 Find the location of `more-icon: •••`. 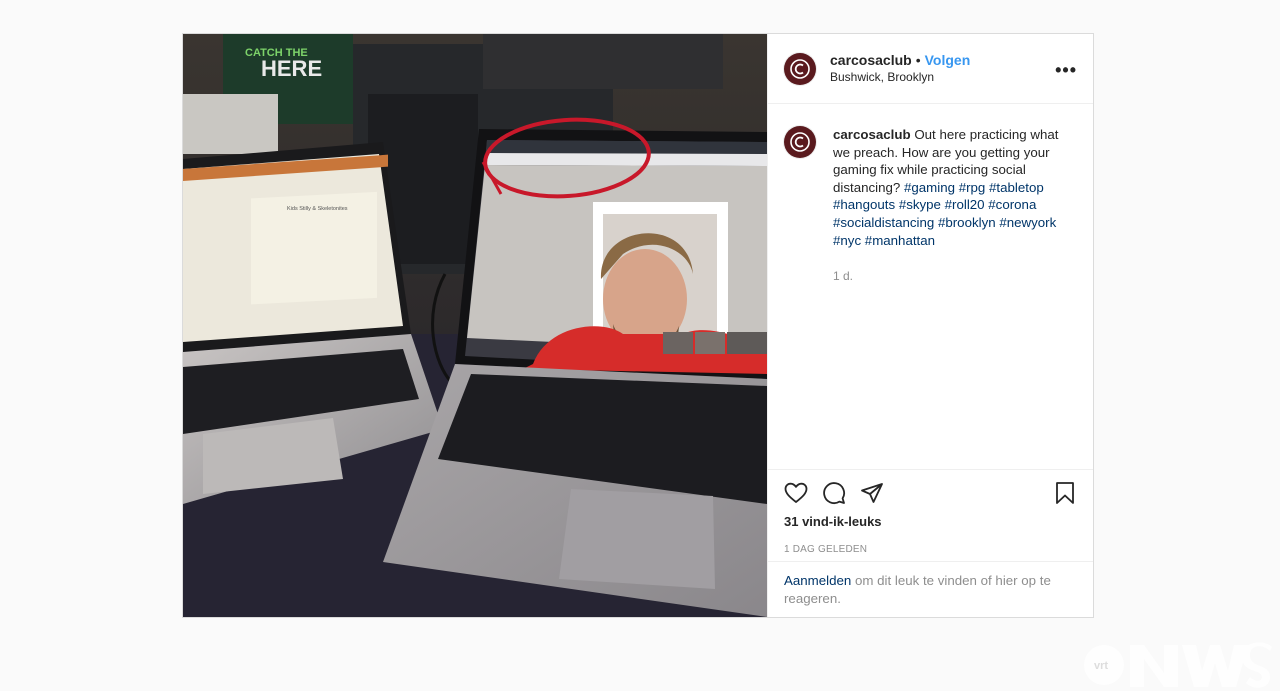

more-icon: ••• is located at coordinates (1066, 70).